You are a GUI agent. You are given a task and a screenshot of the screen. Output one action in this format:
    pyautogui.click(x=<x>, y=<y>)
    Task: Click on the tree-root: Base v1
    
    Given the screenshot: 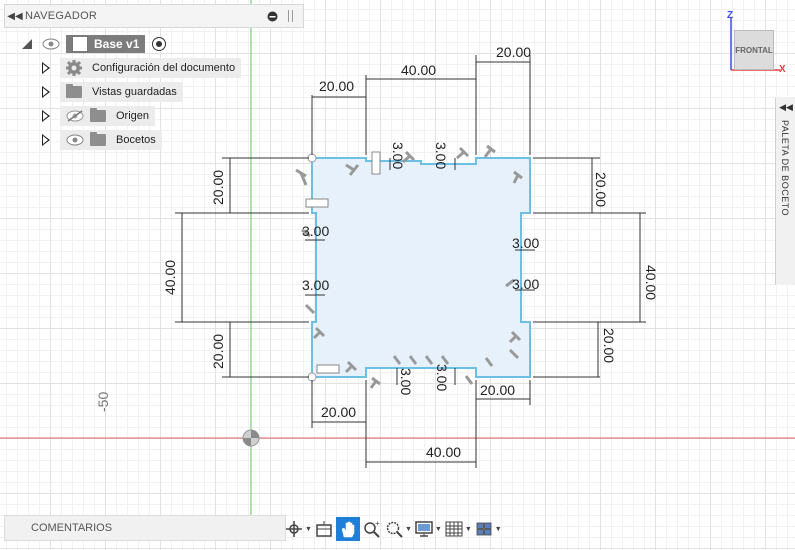 What is the action you would take?
    pyautogui.click(x=94, y=44)
    